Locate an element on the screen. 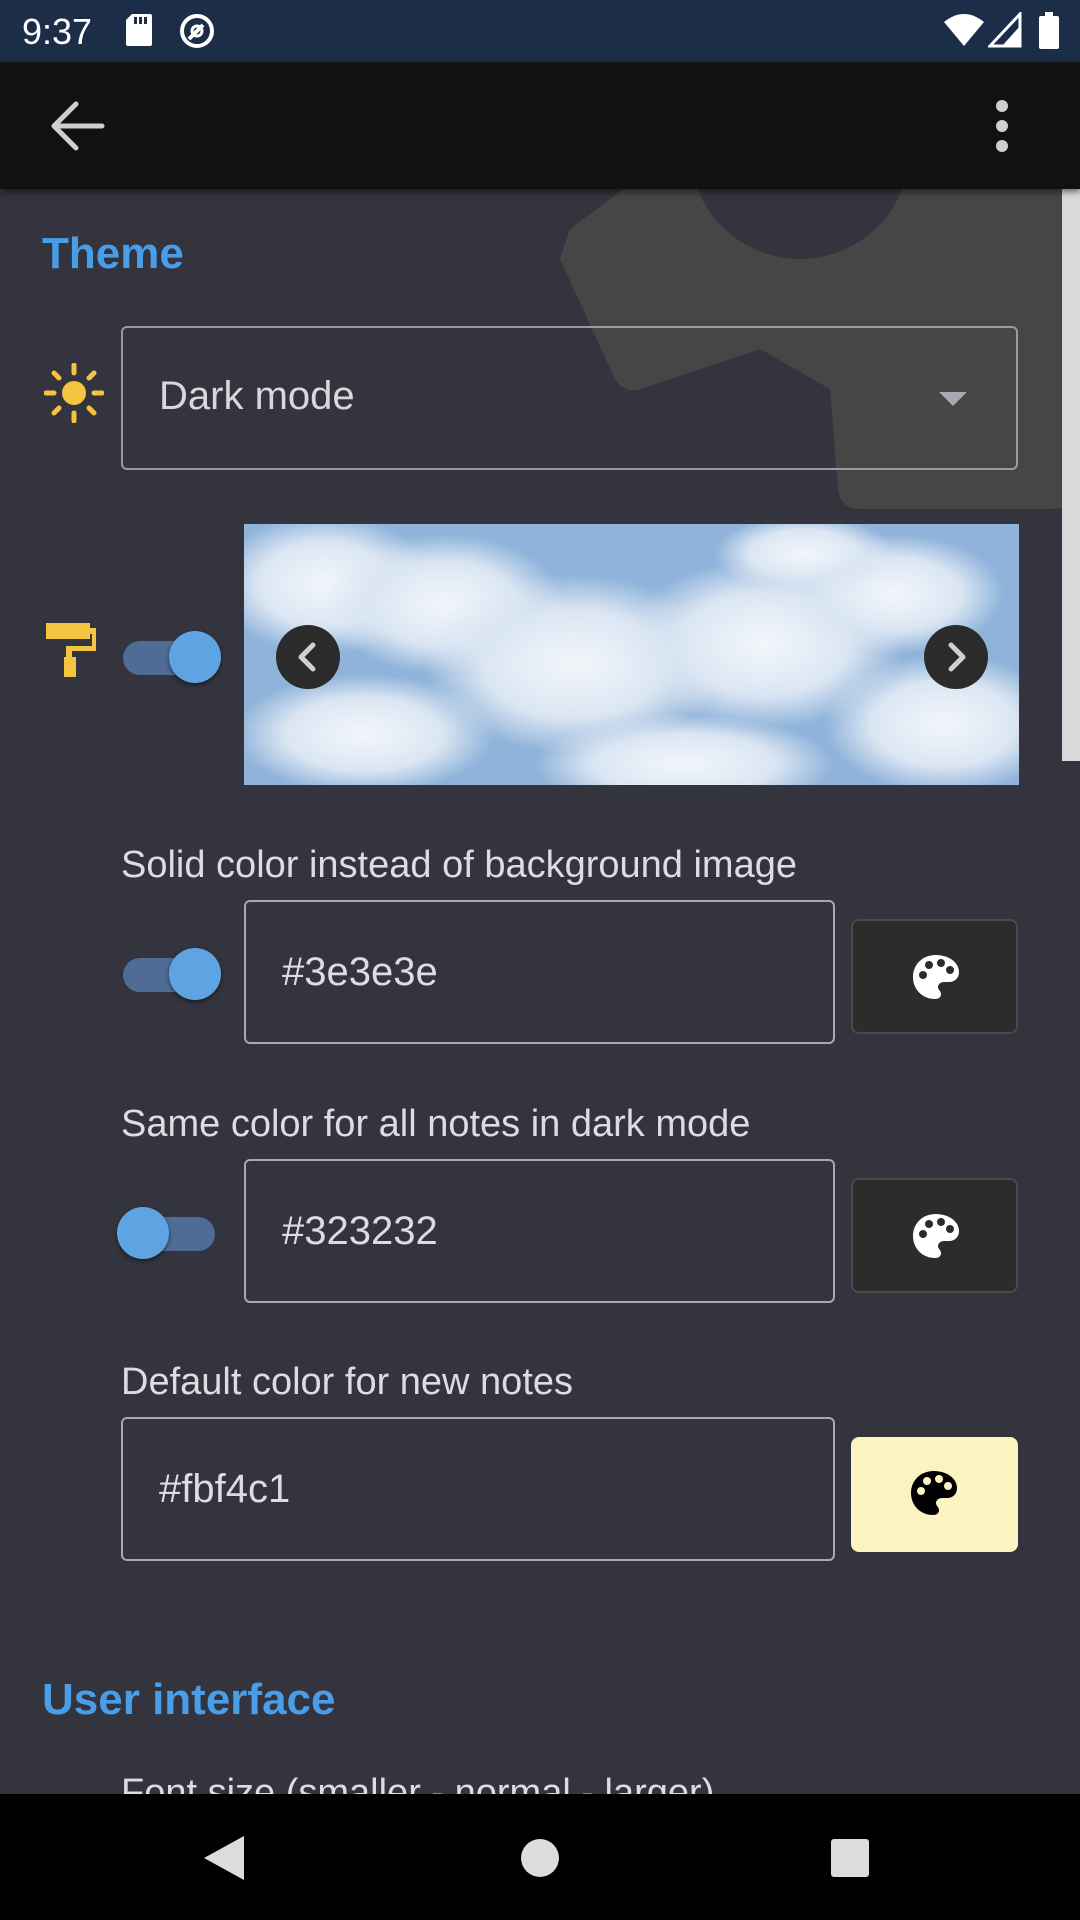  nav-home-icon is located at coordinates (540, 1858).